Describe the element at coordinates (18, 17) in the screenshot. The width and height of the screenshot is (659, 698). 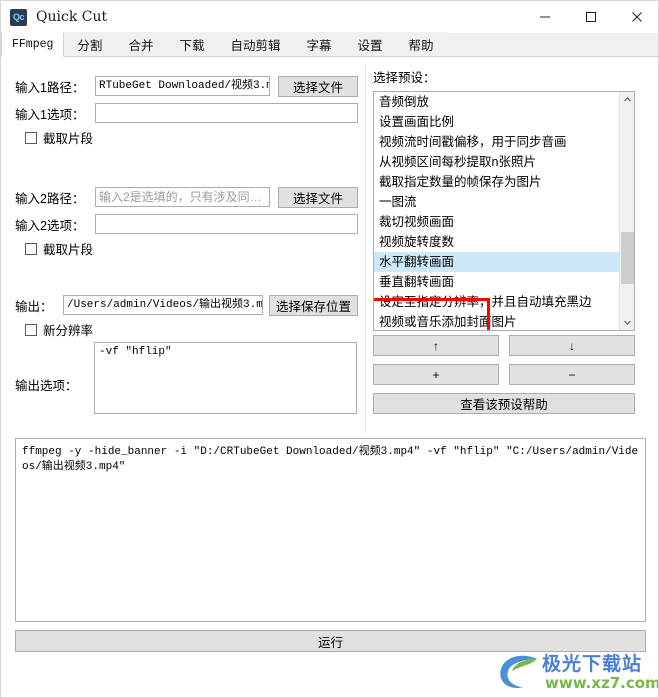
I see `app-icon: Qc` at that location.